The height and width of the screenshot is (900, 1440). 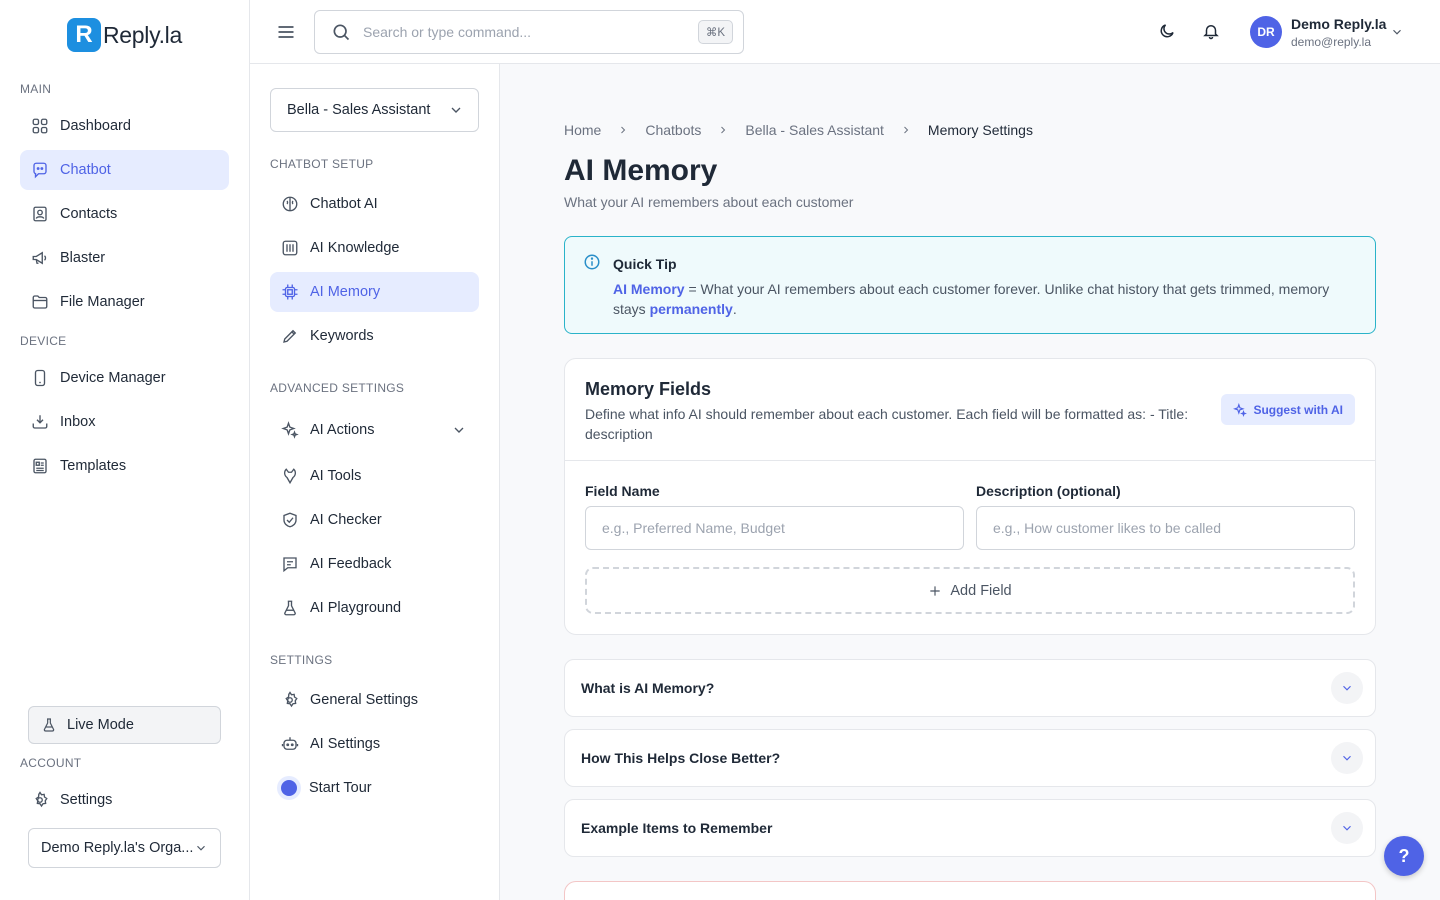 I want to click on breadcrumb-bot: Bella - Sales Assistant, so click(x=814, y=130).